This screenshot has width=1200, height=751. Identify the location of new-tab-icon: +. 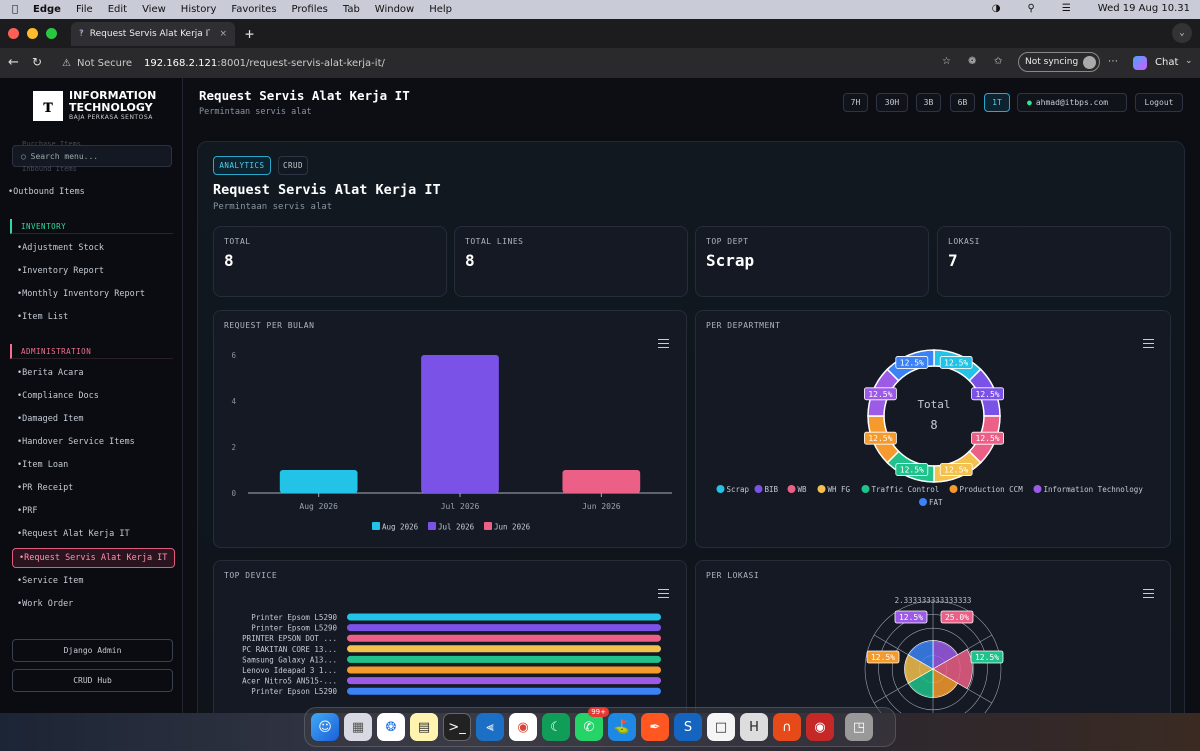
(249, 34).